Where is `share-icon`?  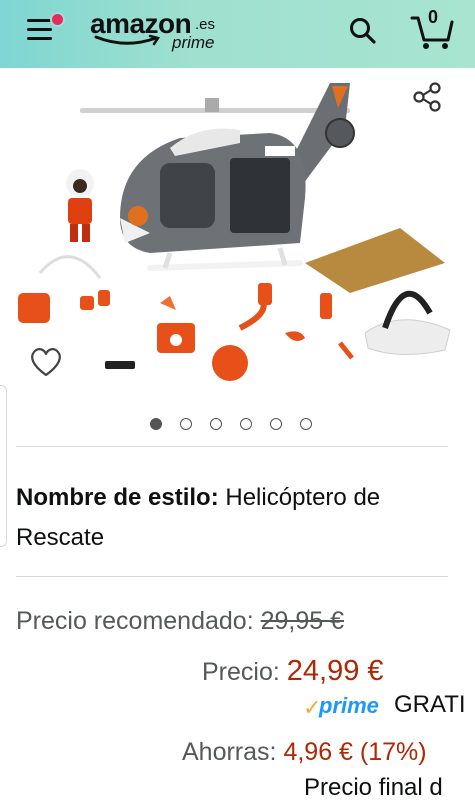
share-icon is located at coordinates (427, 97).